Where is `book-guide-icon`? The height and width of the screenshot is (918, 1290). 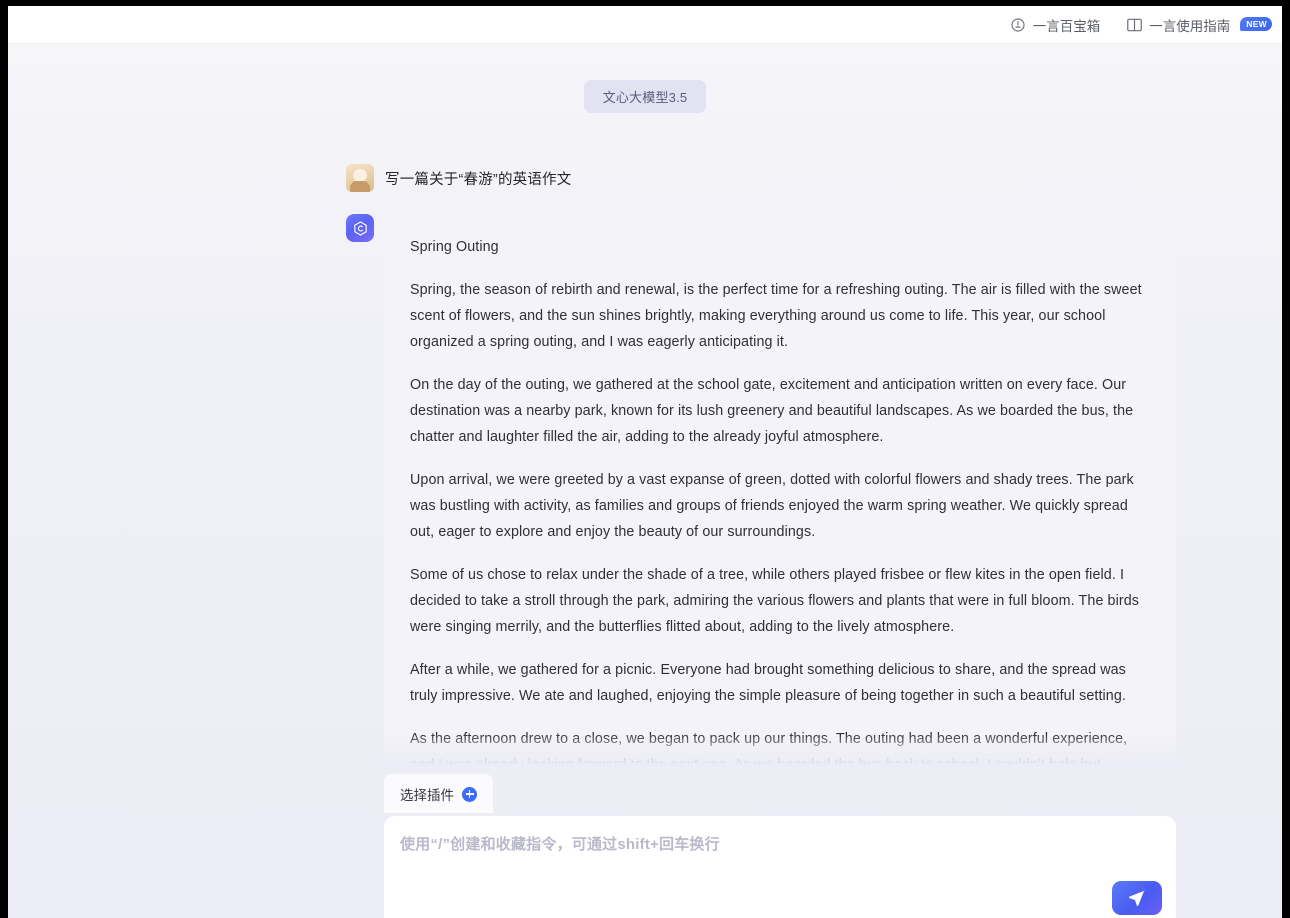 book-guide-icon is located at coordinates (1134, 24).